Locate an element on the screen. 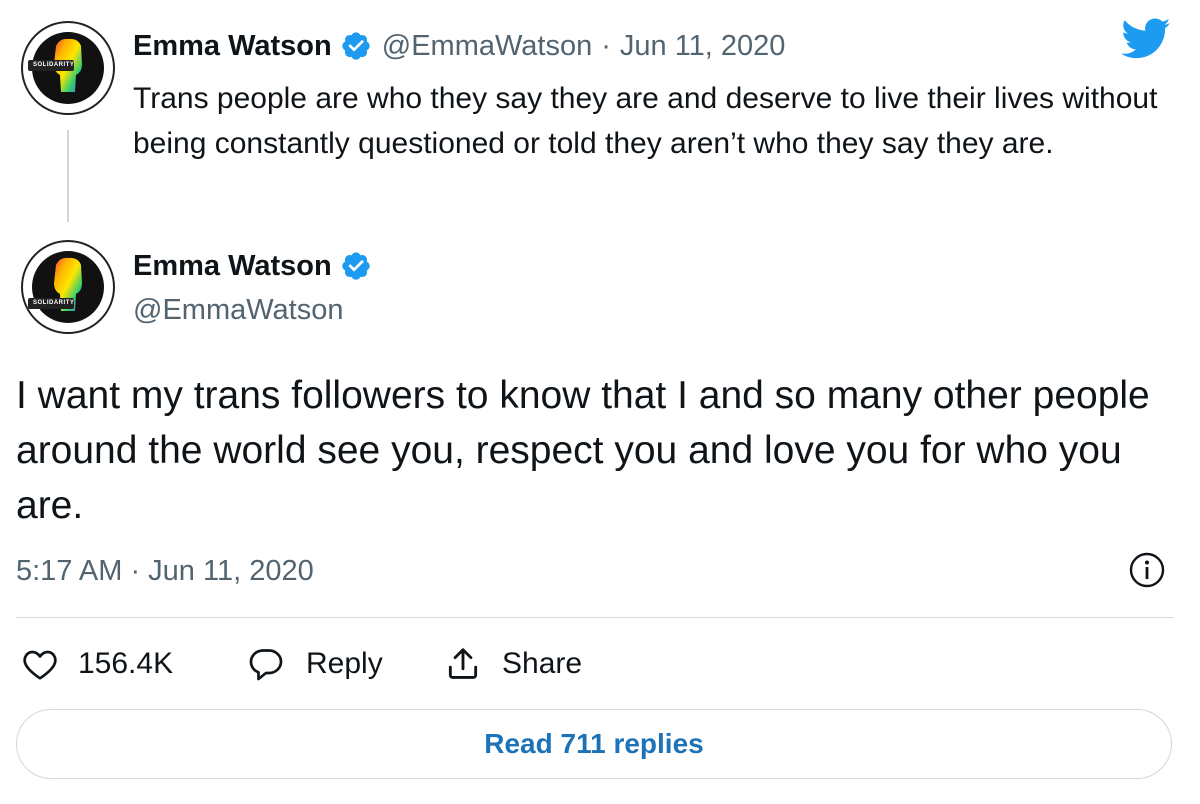  share-label: Share is located at coordinates (542, 663).